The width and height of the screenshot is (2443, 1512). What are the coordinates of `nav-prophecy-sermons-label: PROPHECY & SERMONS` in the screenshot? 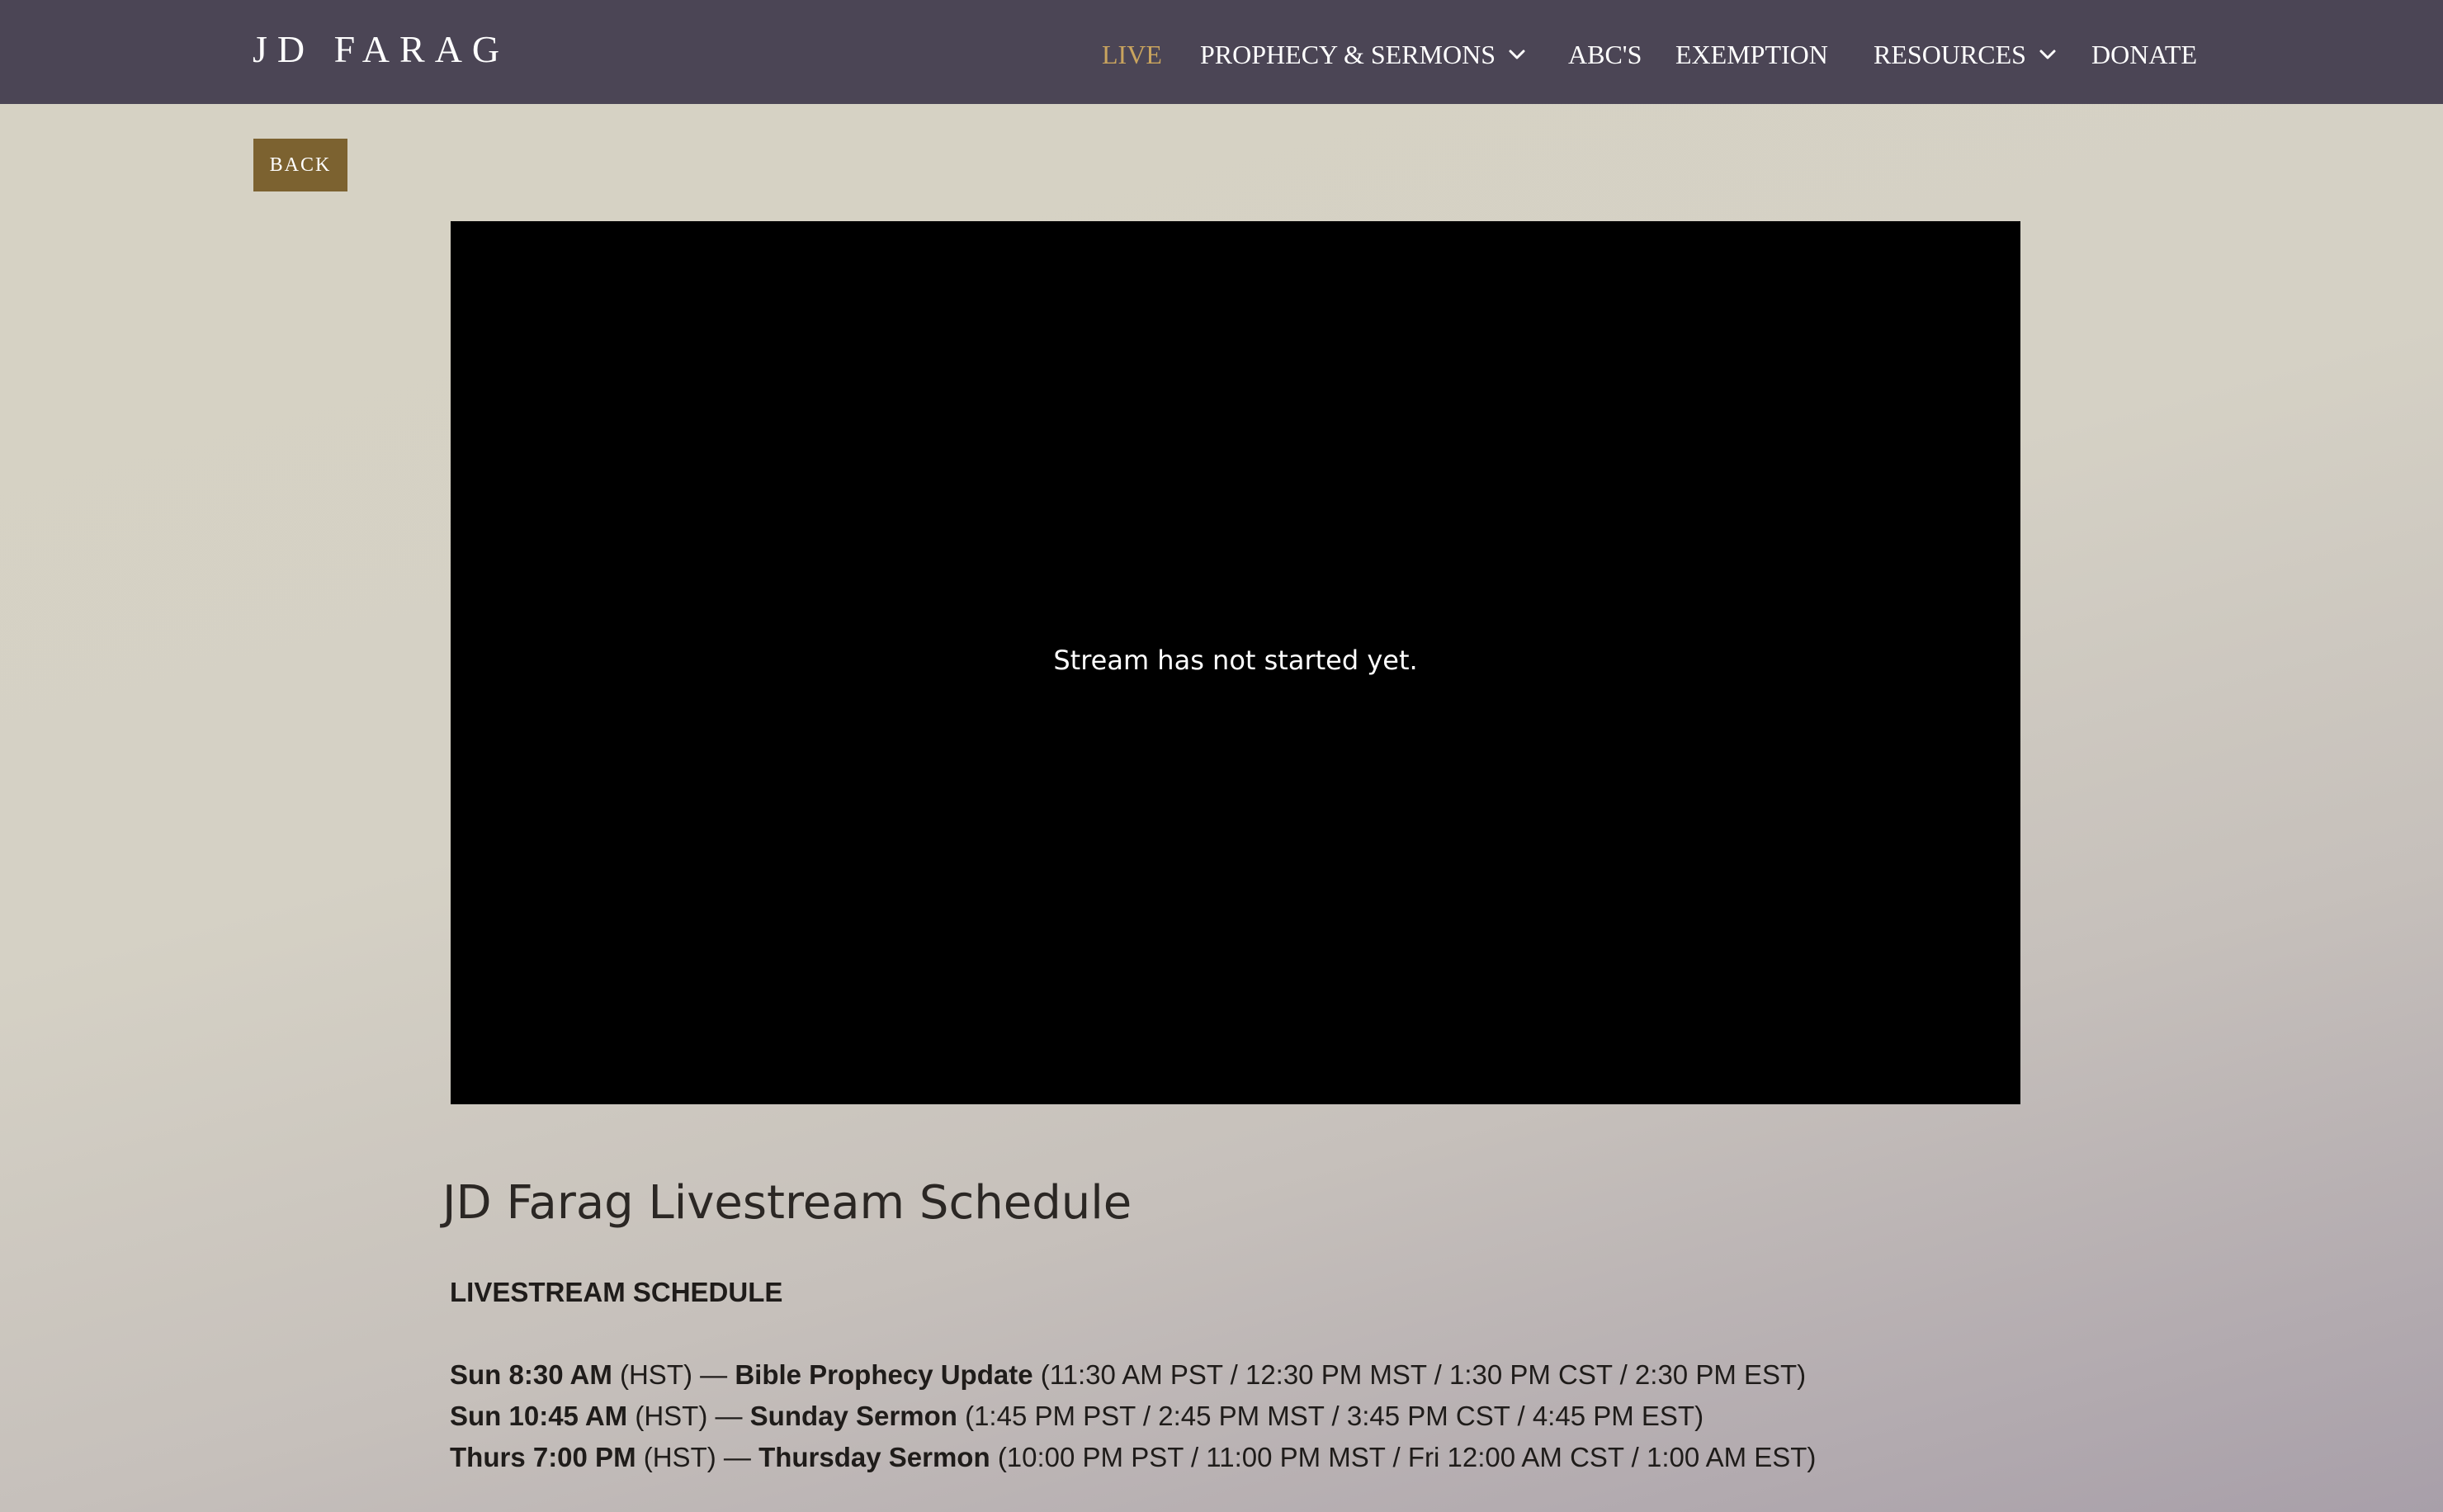 It's located at (1348, 54).